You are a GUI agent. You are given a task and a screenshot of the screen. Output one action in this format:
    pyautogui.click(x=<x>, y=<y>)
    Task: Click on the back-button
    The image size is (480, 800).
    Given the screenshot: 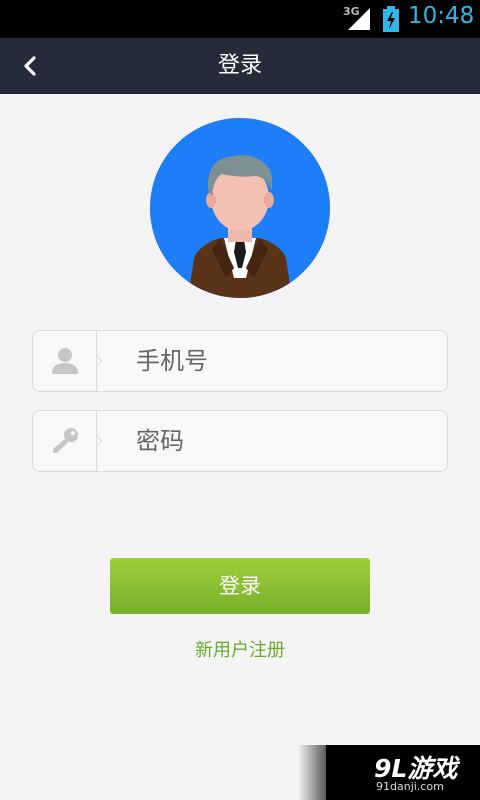 What is the action you would take?
    pyautogui.click(x=30, y=66)
    